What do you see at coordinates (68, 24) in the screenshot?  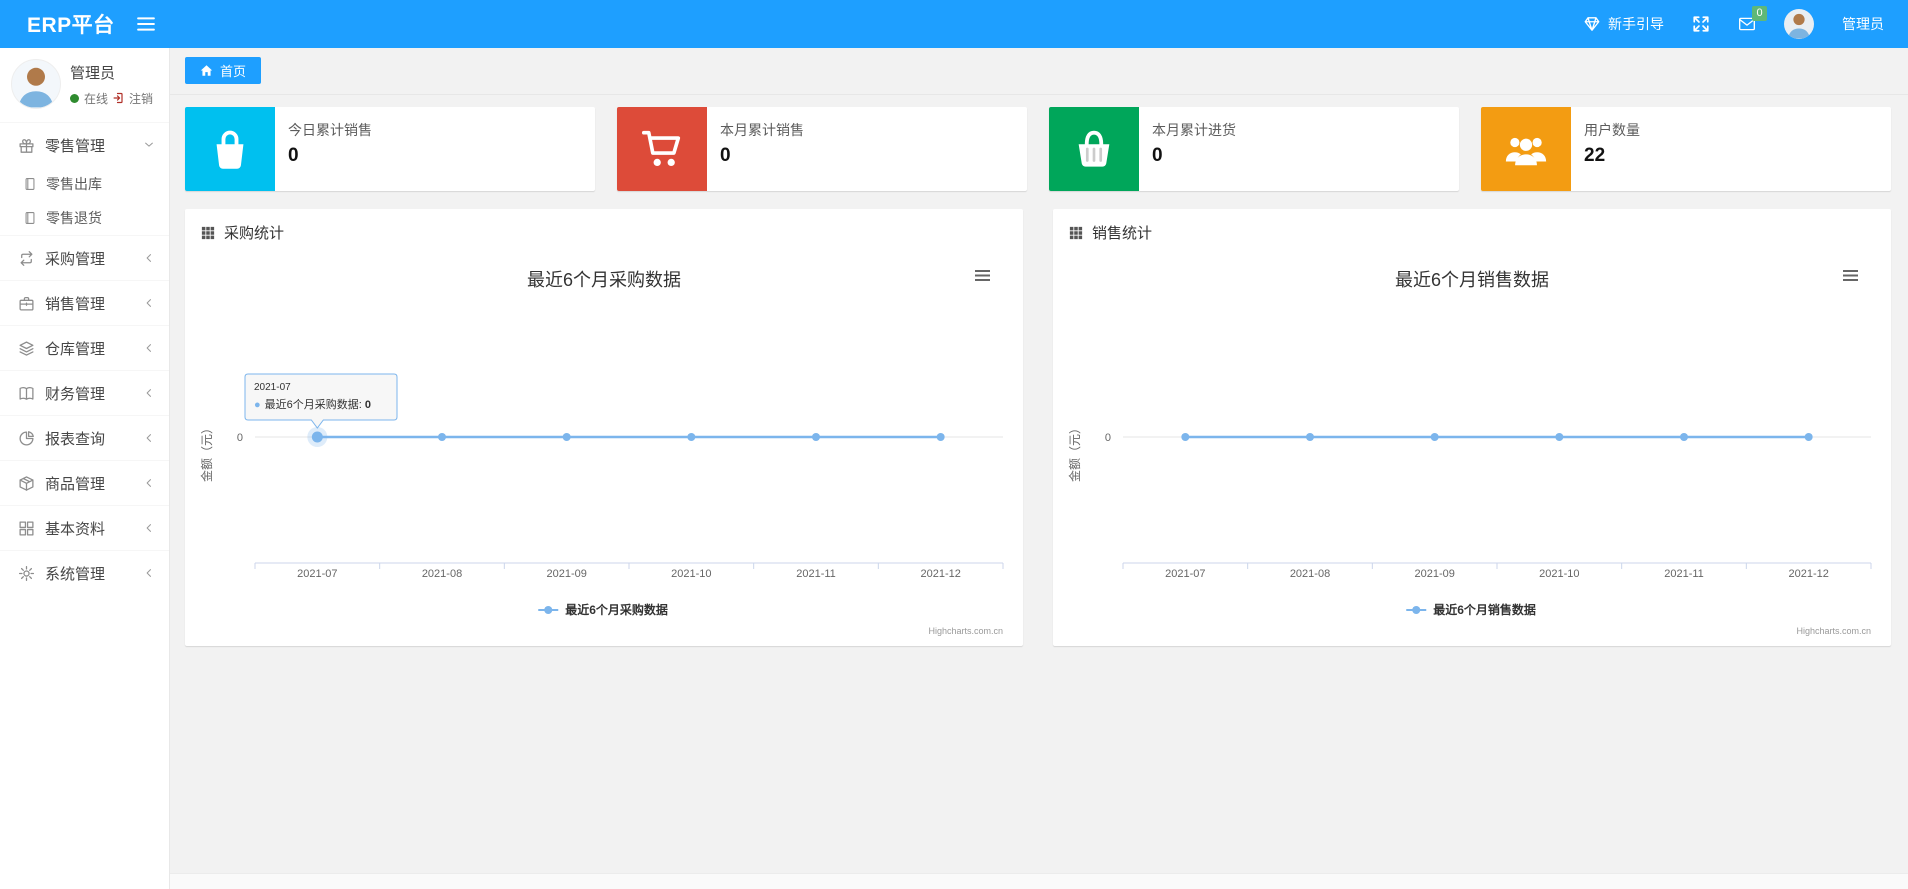 I see `app-brand: ERP平台` at bounding box center [68, 24].